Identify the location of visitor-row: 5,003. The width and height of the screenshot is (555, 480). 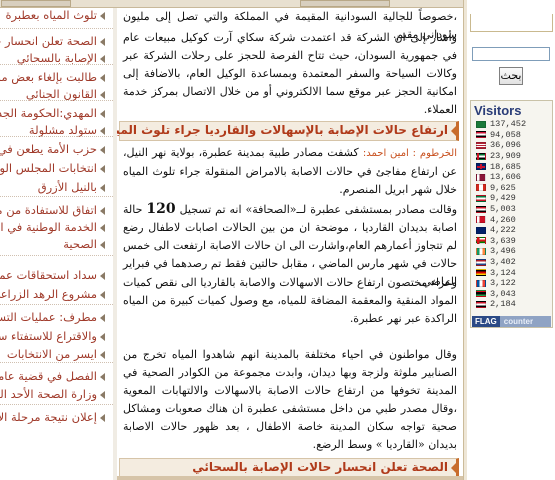
(511, 209).